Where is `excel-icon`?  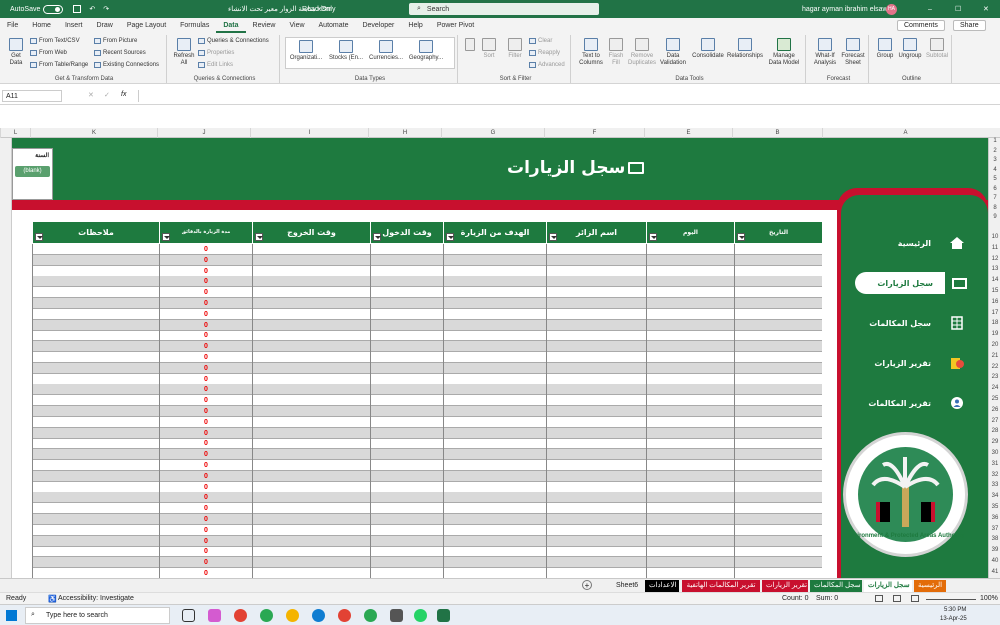 excel-icon is located at coordinates (443, 615).